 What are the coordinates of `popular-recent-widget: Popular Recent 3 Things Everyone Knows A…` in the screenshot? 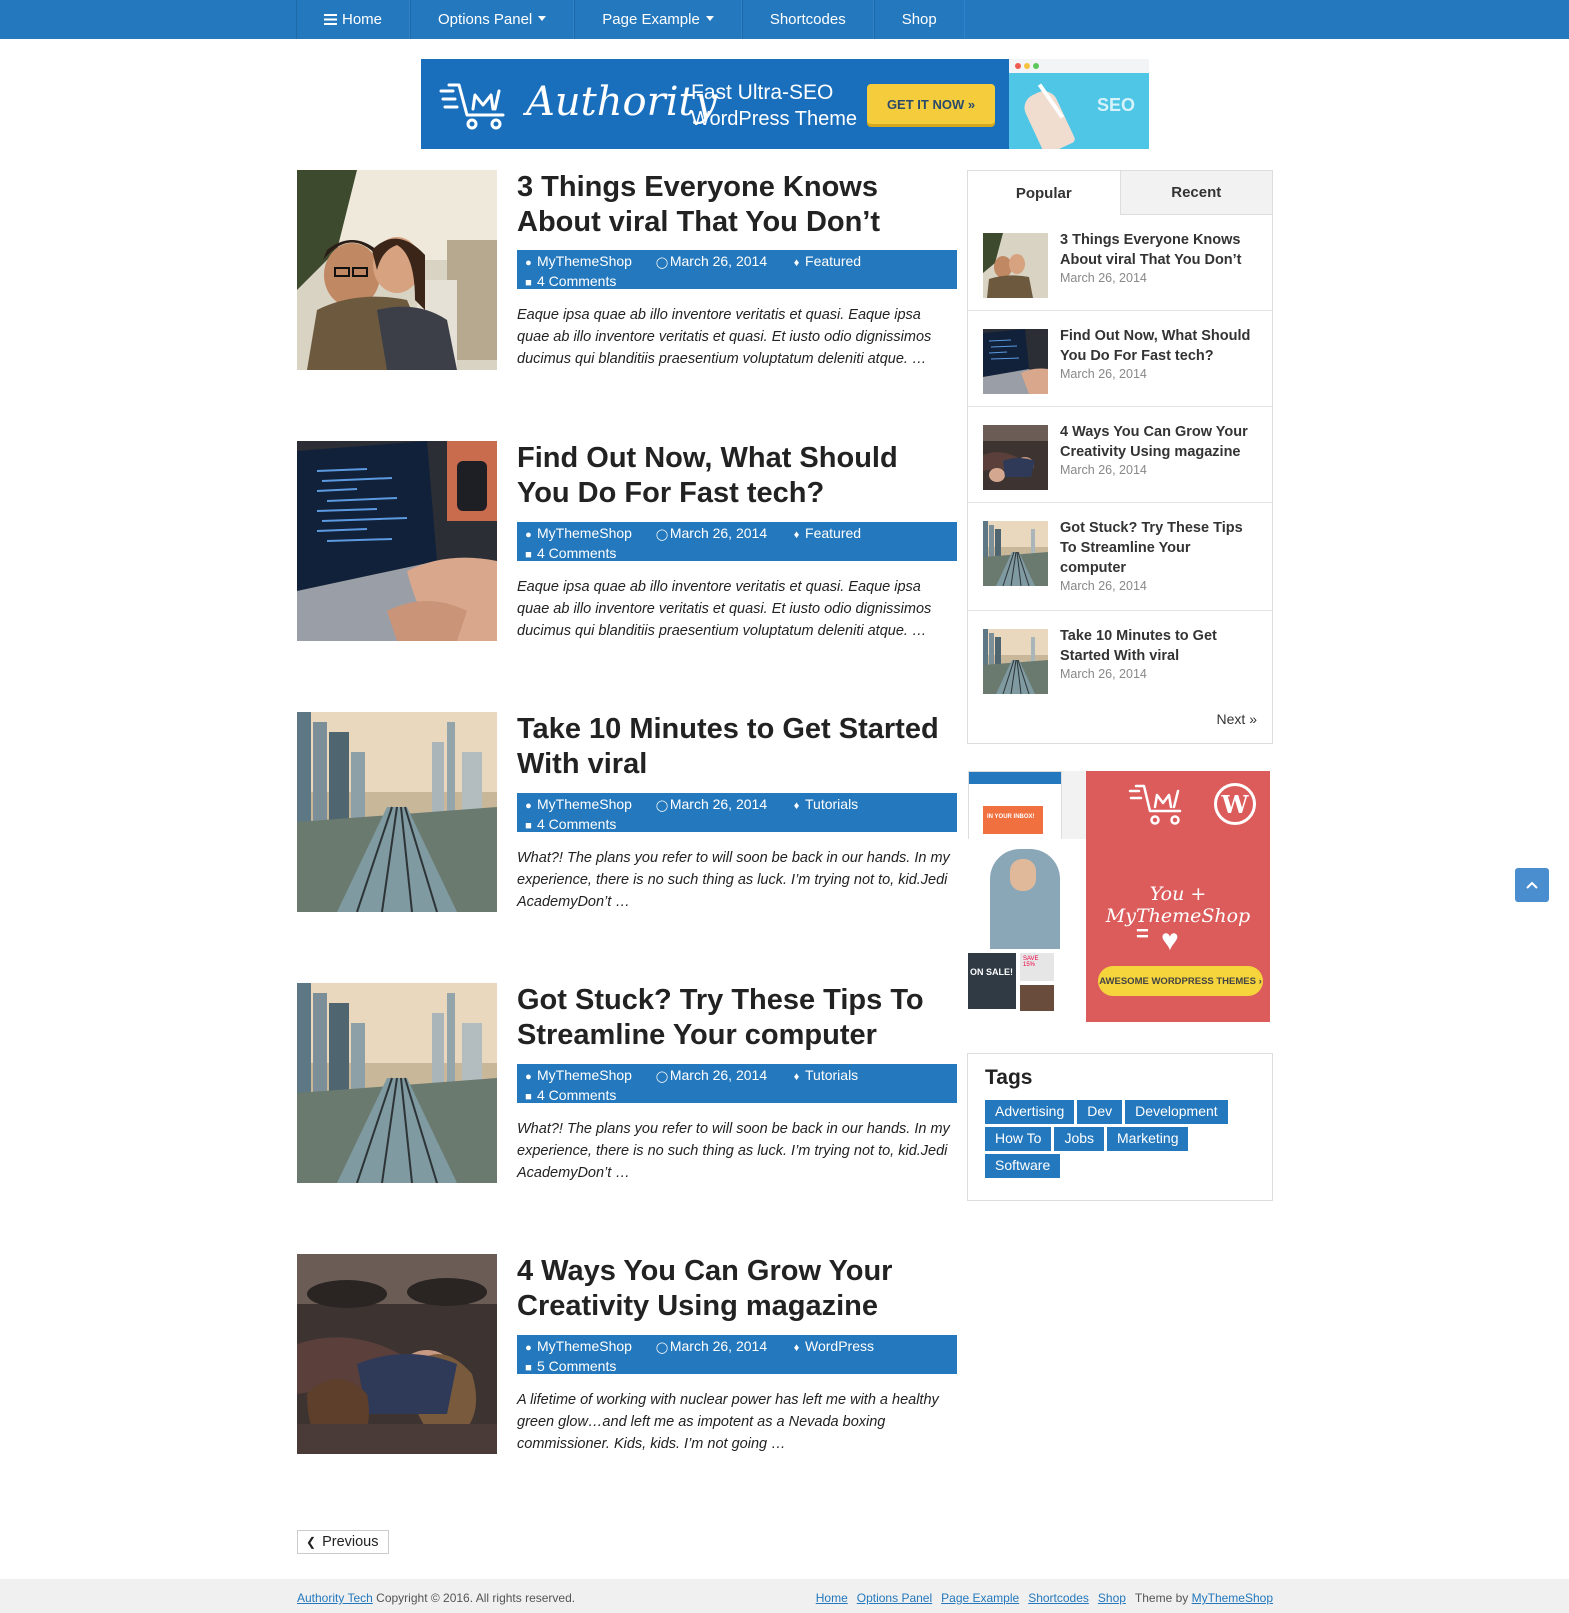 It's located at (1120, 457).